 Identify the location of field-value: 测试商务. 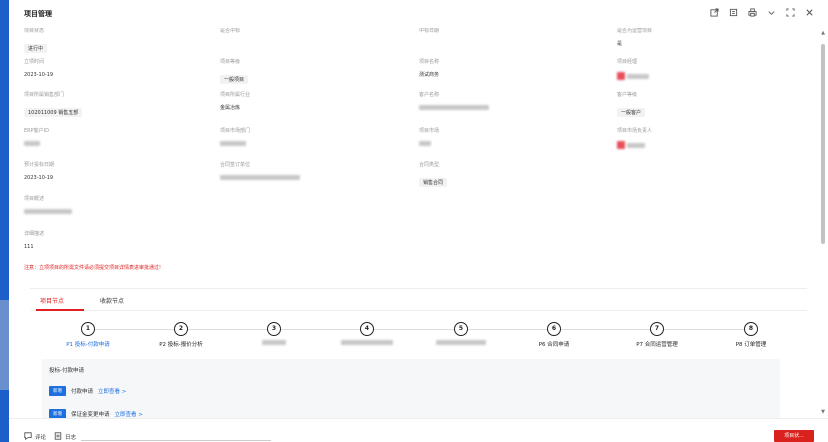
(429, 75).